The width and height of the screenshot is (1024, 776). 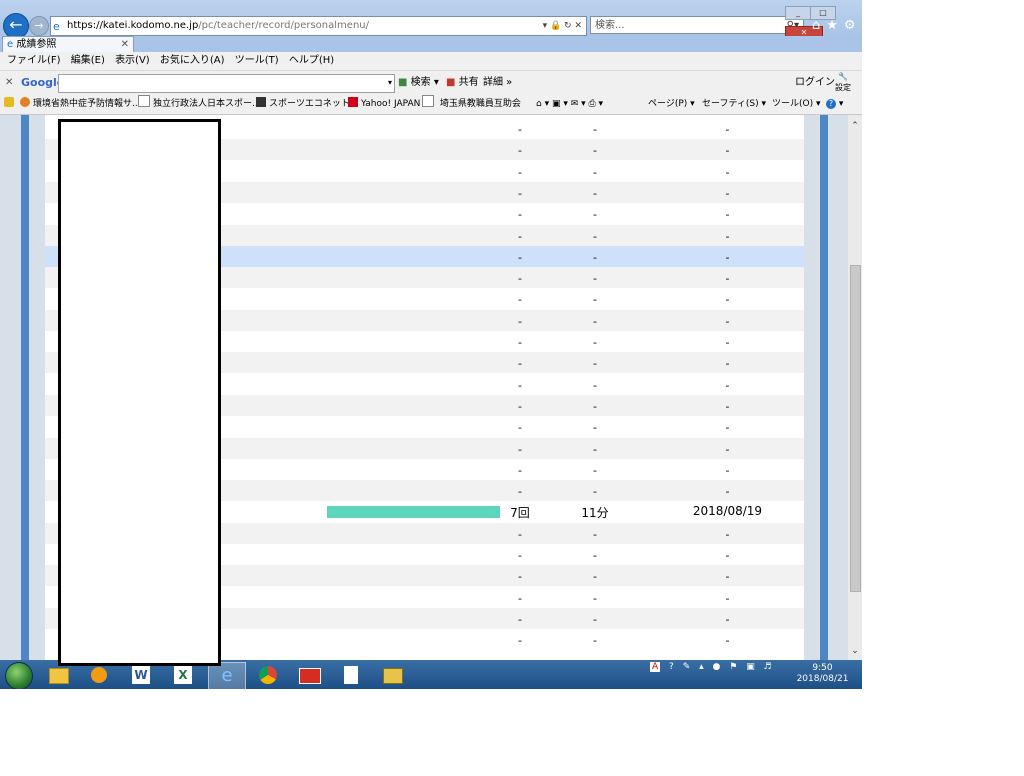 What do you see at coordinates (480, 104) in the screenshot?
I see `favorite-link-5-label: 埼玉県教職員互助会` at bounding box center [480, 104].